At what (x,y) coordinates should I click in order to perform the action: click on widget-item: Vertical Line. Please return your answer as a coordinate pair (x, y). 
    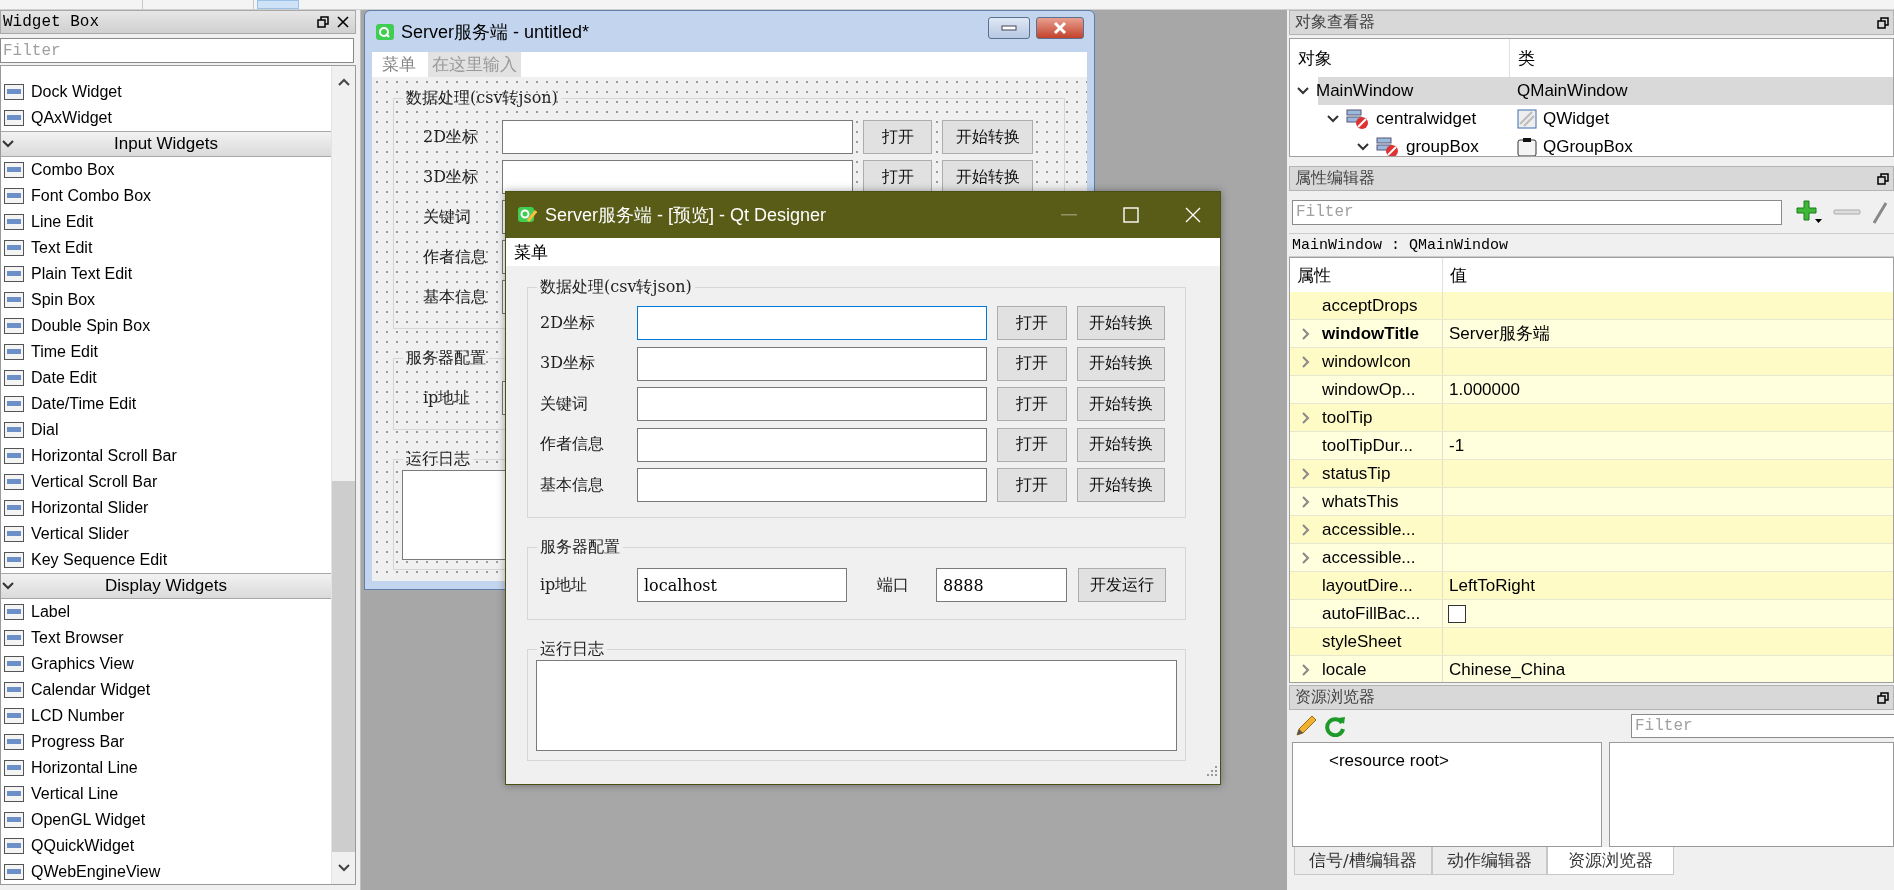
    Looking at the image, I should click on (75, 794).